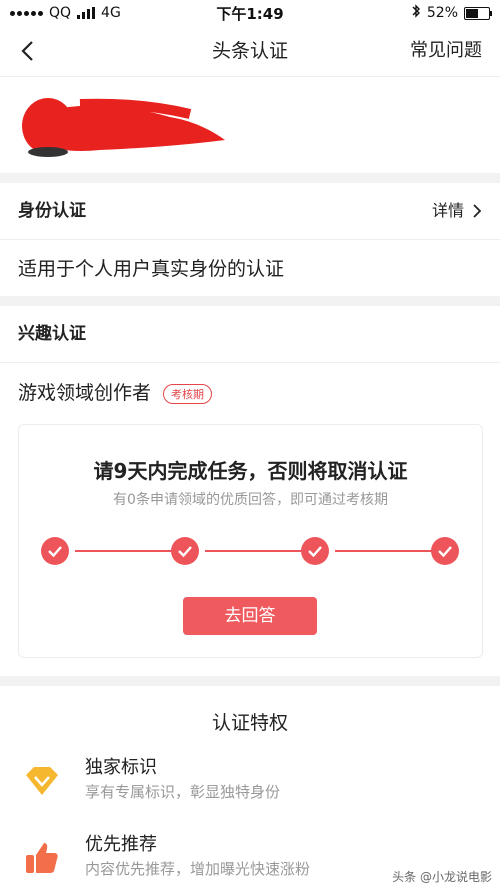 Image resolution: width=500 pixels, height=890 pixels. What do you see at coordinates (188, 393) in the screenshot?
I see `status-badge: 考核期` at bounding box center [188, 393].